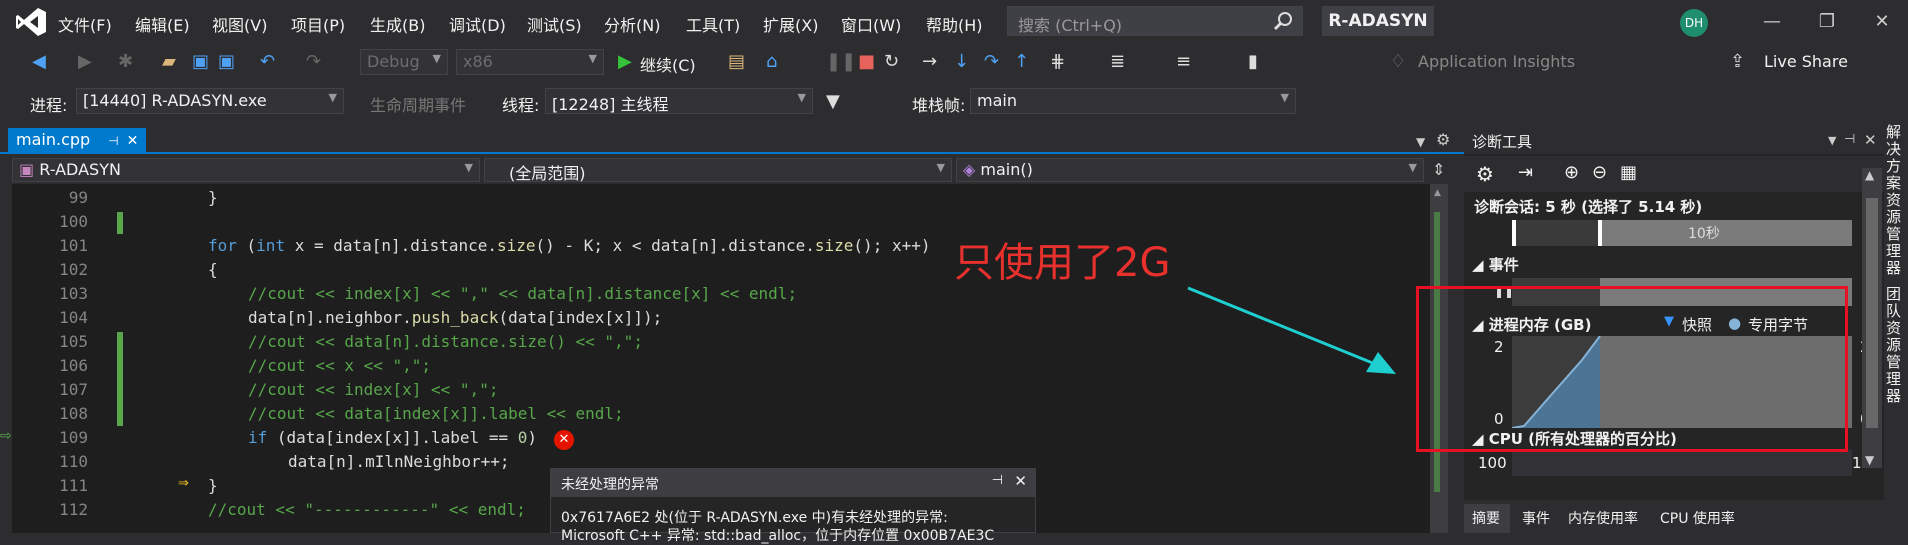 The width and height of the screenshot is (1908, 545). I want to click on hex-icon: ⋕, so click(1057, 62).